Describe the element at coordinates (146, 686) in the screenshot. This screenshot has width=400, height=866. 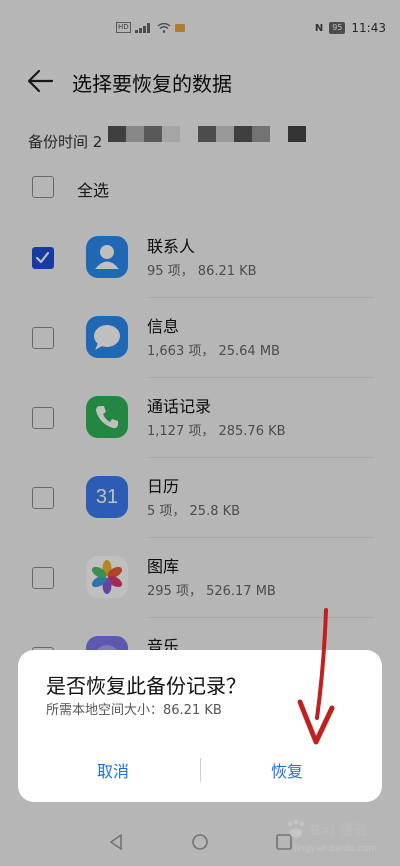
I see `dialog-title: 是否恢复此备份记录？` at that location.